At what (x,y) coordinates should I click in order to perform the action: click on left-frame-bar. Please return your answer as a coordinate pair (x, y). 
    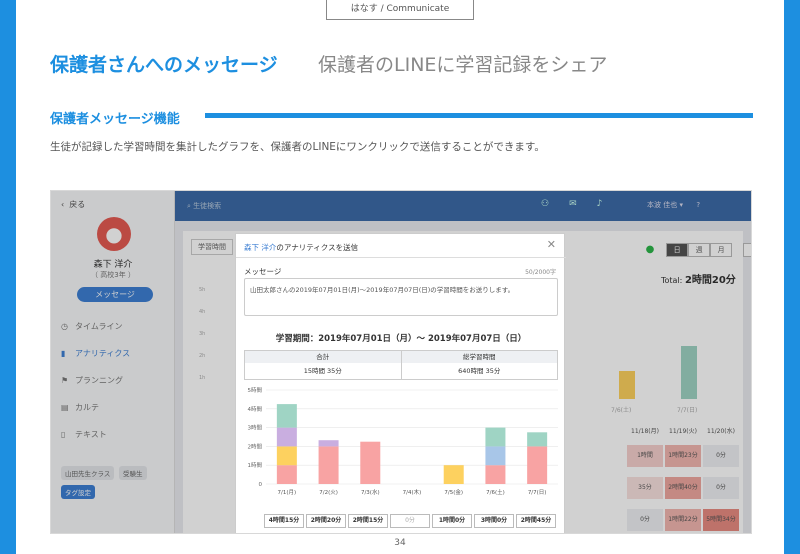
    Looking at the image, I should click on (8, 277).